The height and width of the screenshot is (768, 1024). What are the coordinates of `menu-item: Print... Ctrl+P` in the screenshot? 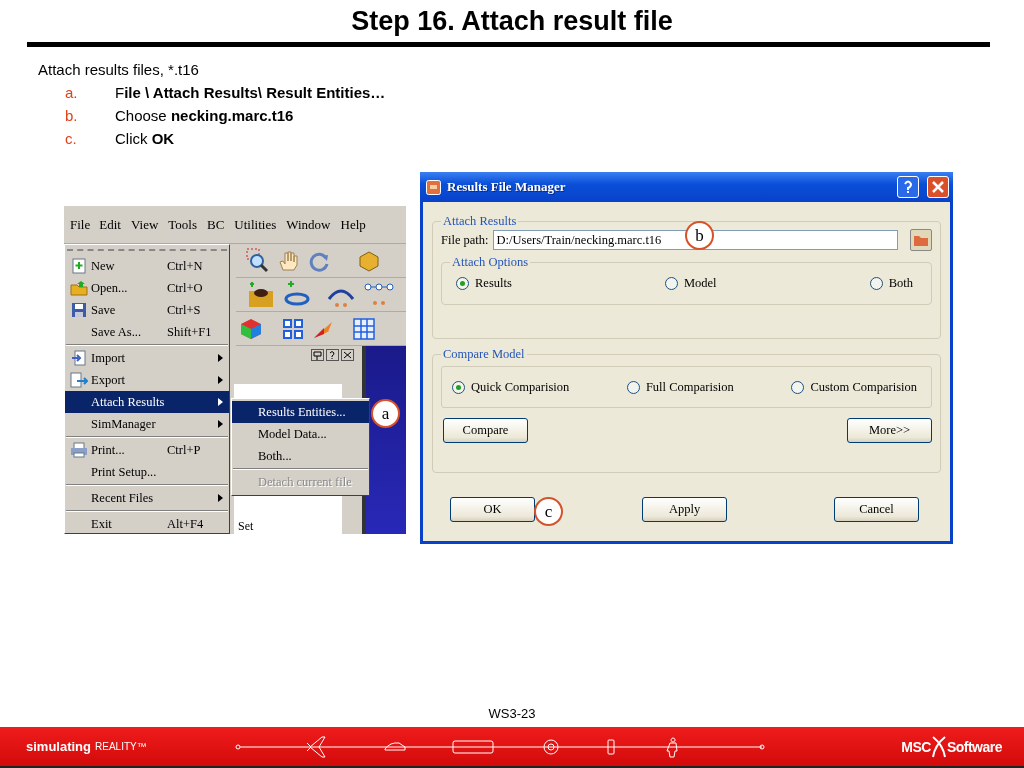 It's located at (147, 450).